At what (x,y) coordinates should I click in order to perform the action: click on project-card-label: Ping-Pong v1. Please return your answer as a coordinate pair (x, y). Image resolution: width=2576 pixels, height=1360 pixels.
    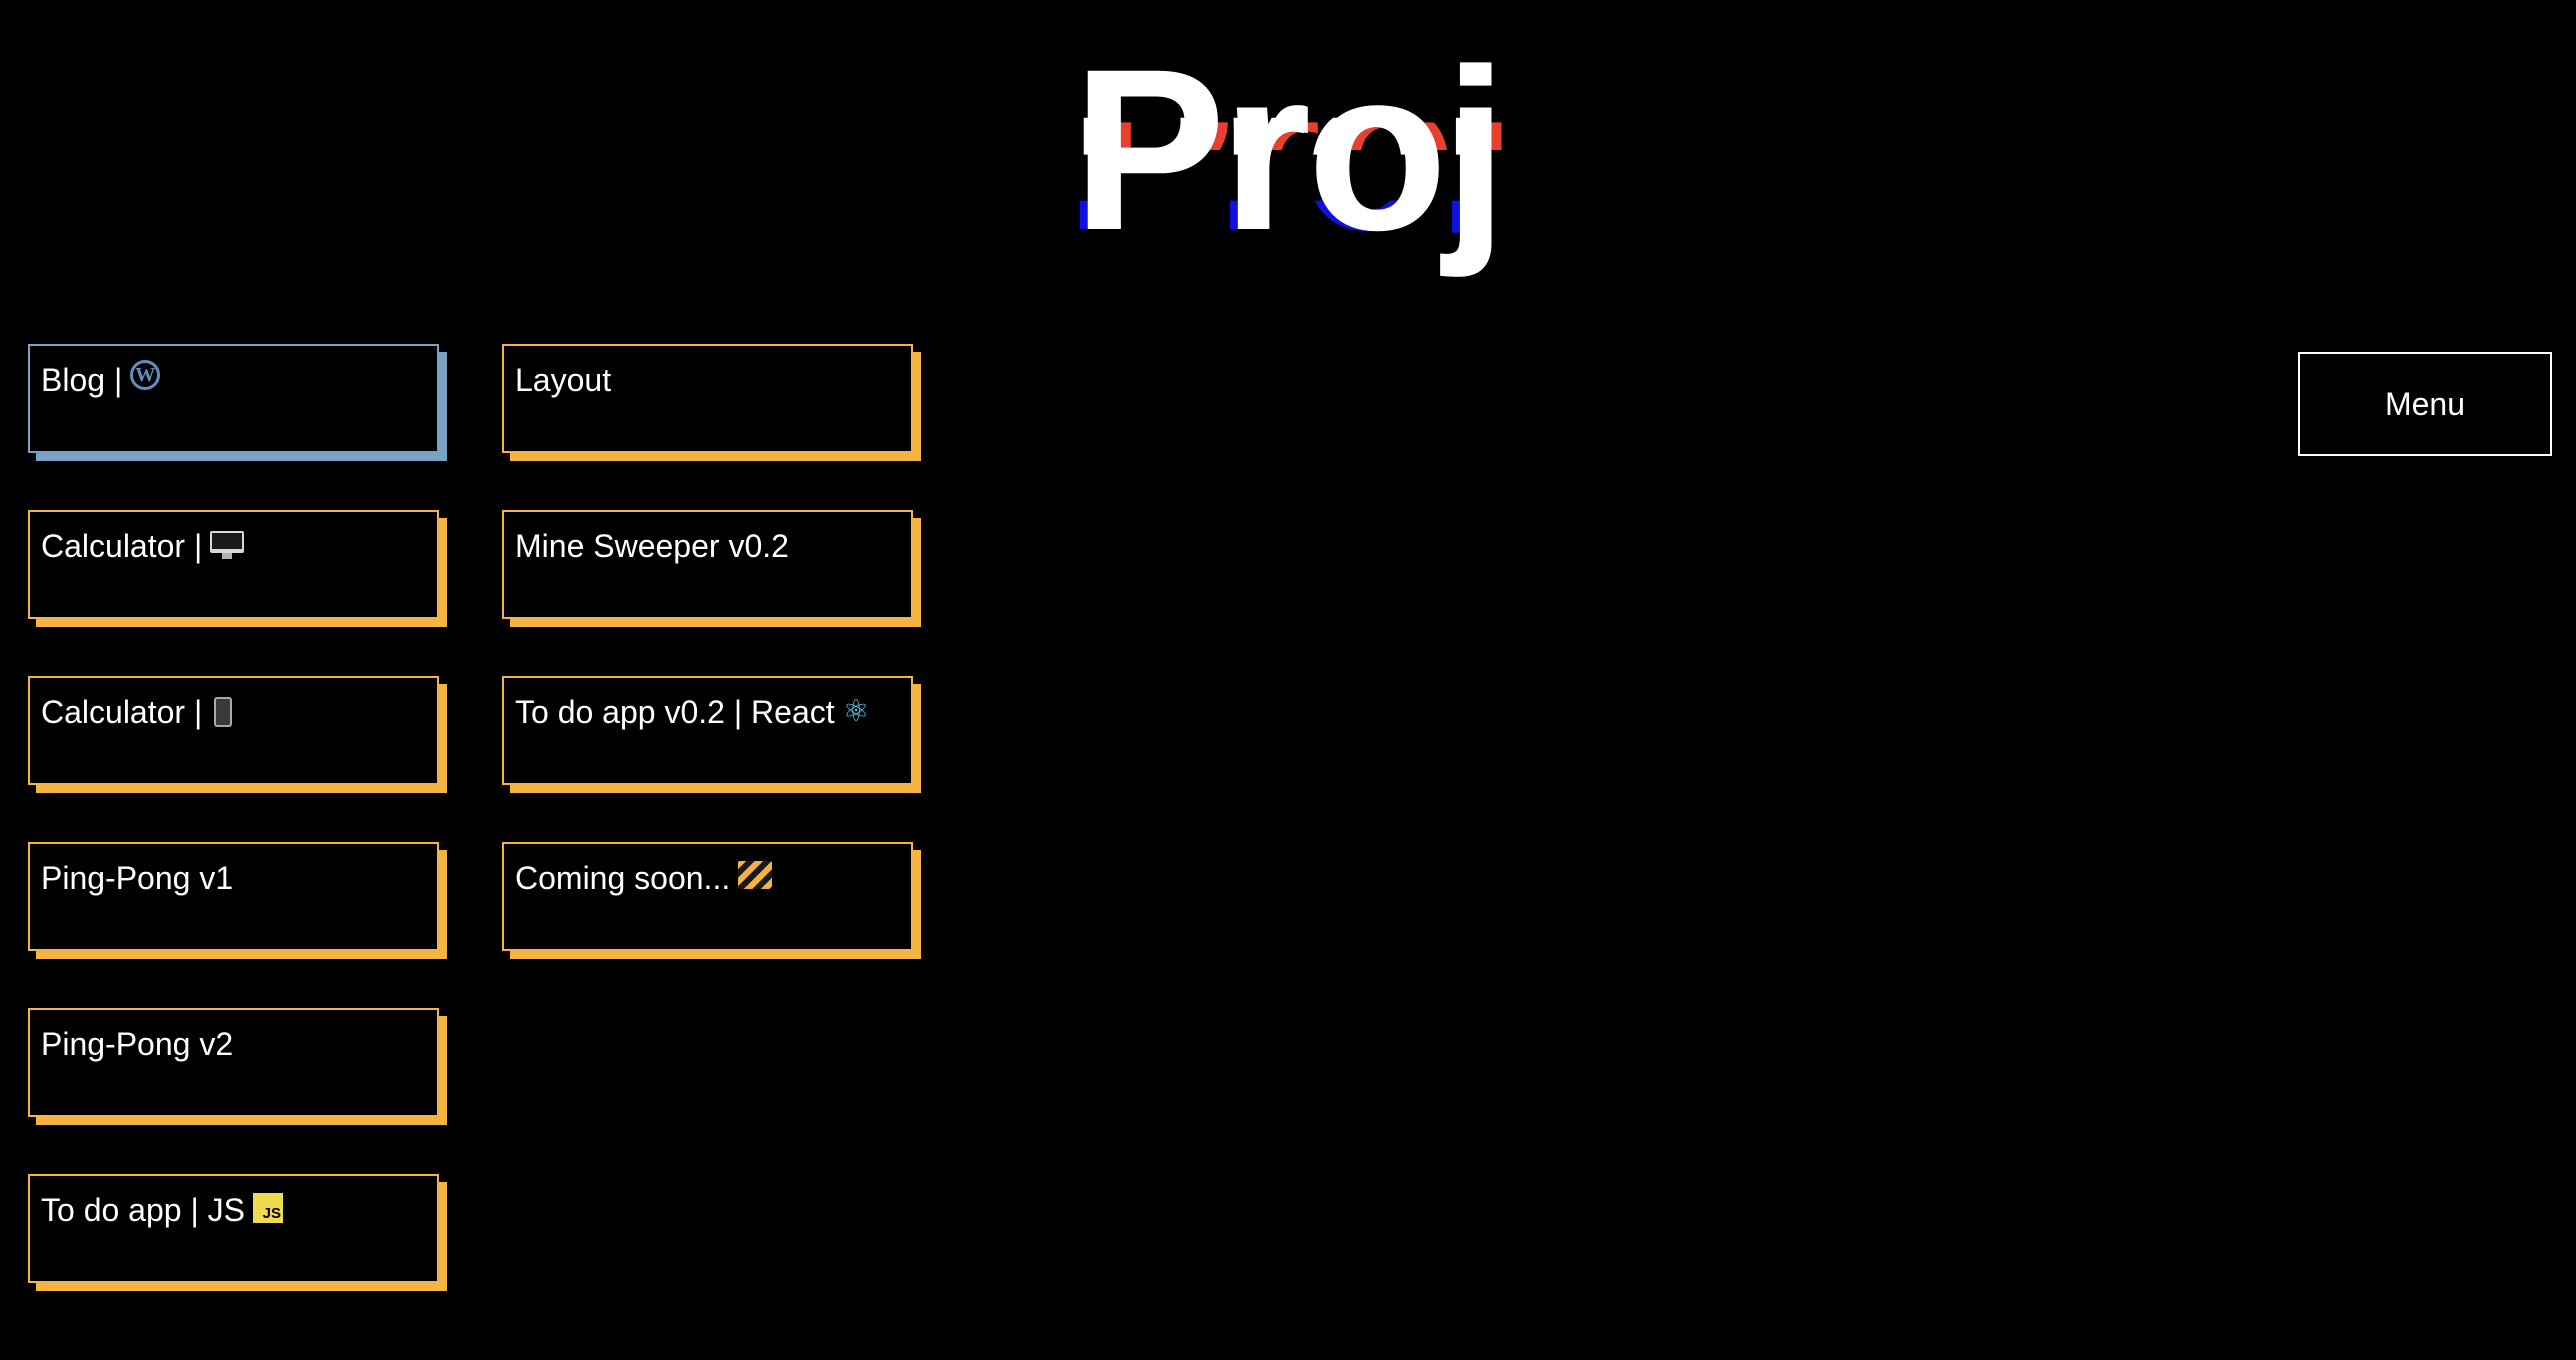
    Looking at the image, I should click on (137, 878).